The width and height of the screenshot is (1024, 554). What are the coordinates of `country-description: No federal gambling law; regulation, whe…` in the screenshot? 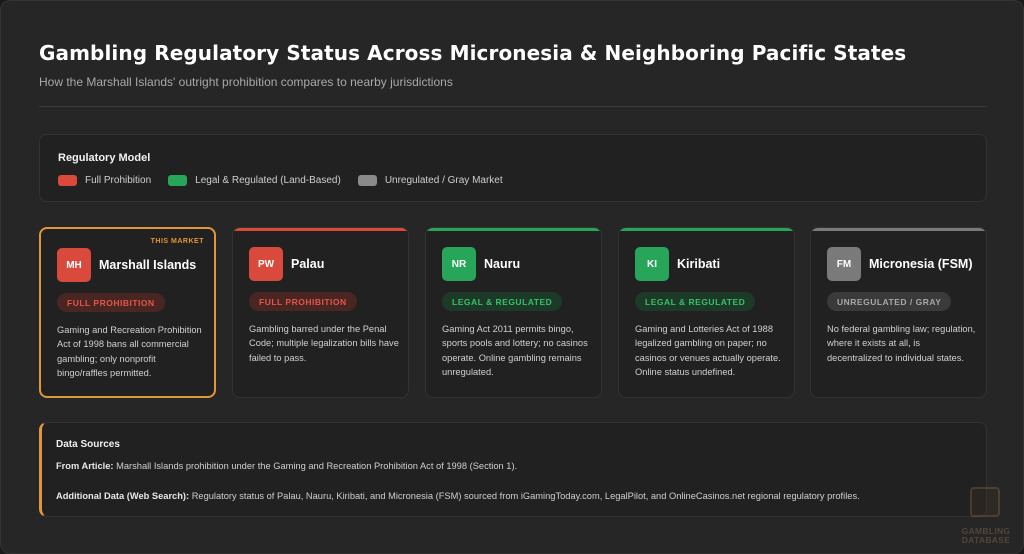 It's located at (901, 343).